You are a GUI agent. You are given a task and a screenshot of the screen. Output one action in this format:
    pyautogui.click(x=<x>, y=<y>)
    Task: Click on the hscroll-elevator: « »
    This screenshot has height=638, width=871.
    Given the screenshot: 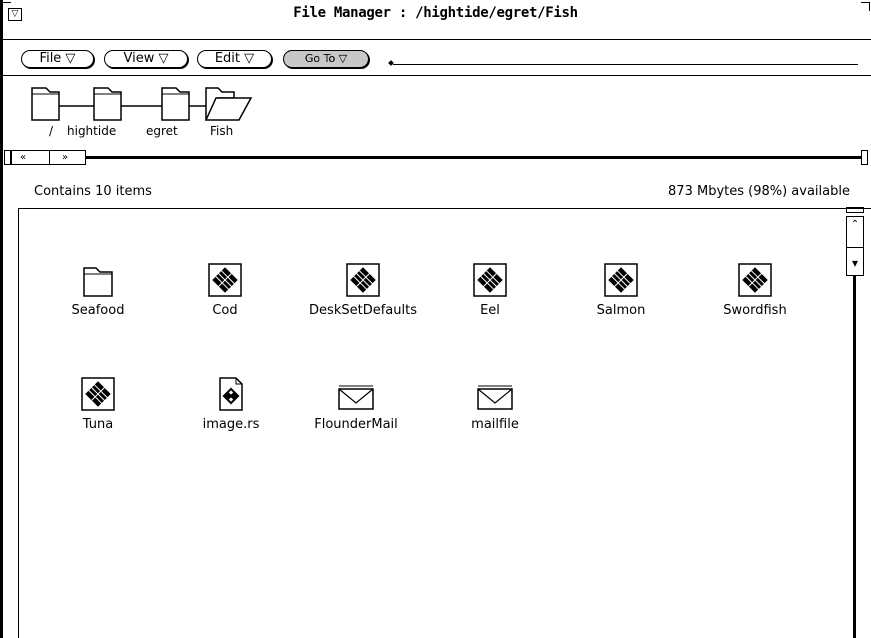 What is the action you would take?
    pyautogui.click(x=48, y=157)
    